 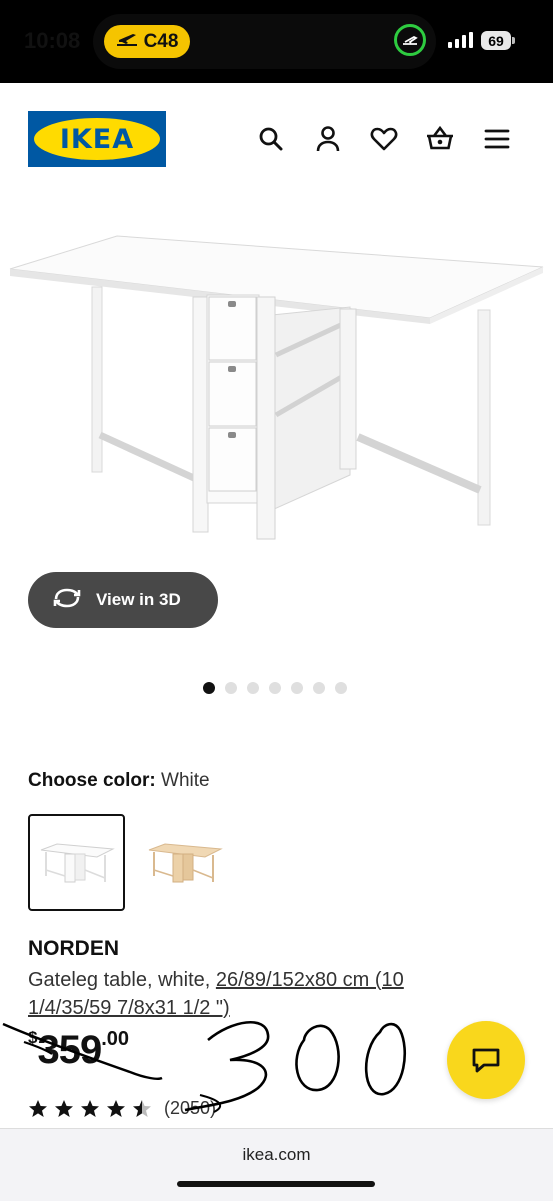 What do you see at coordinates (513, 40) in the screenshot?
I see `battery-tip` at bounding box center [513, 40].